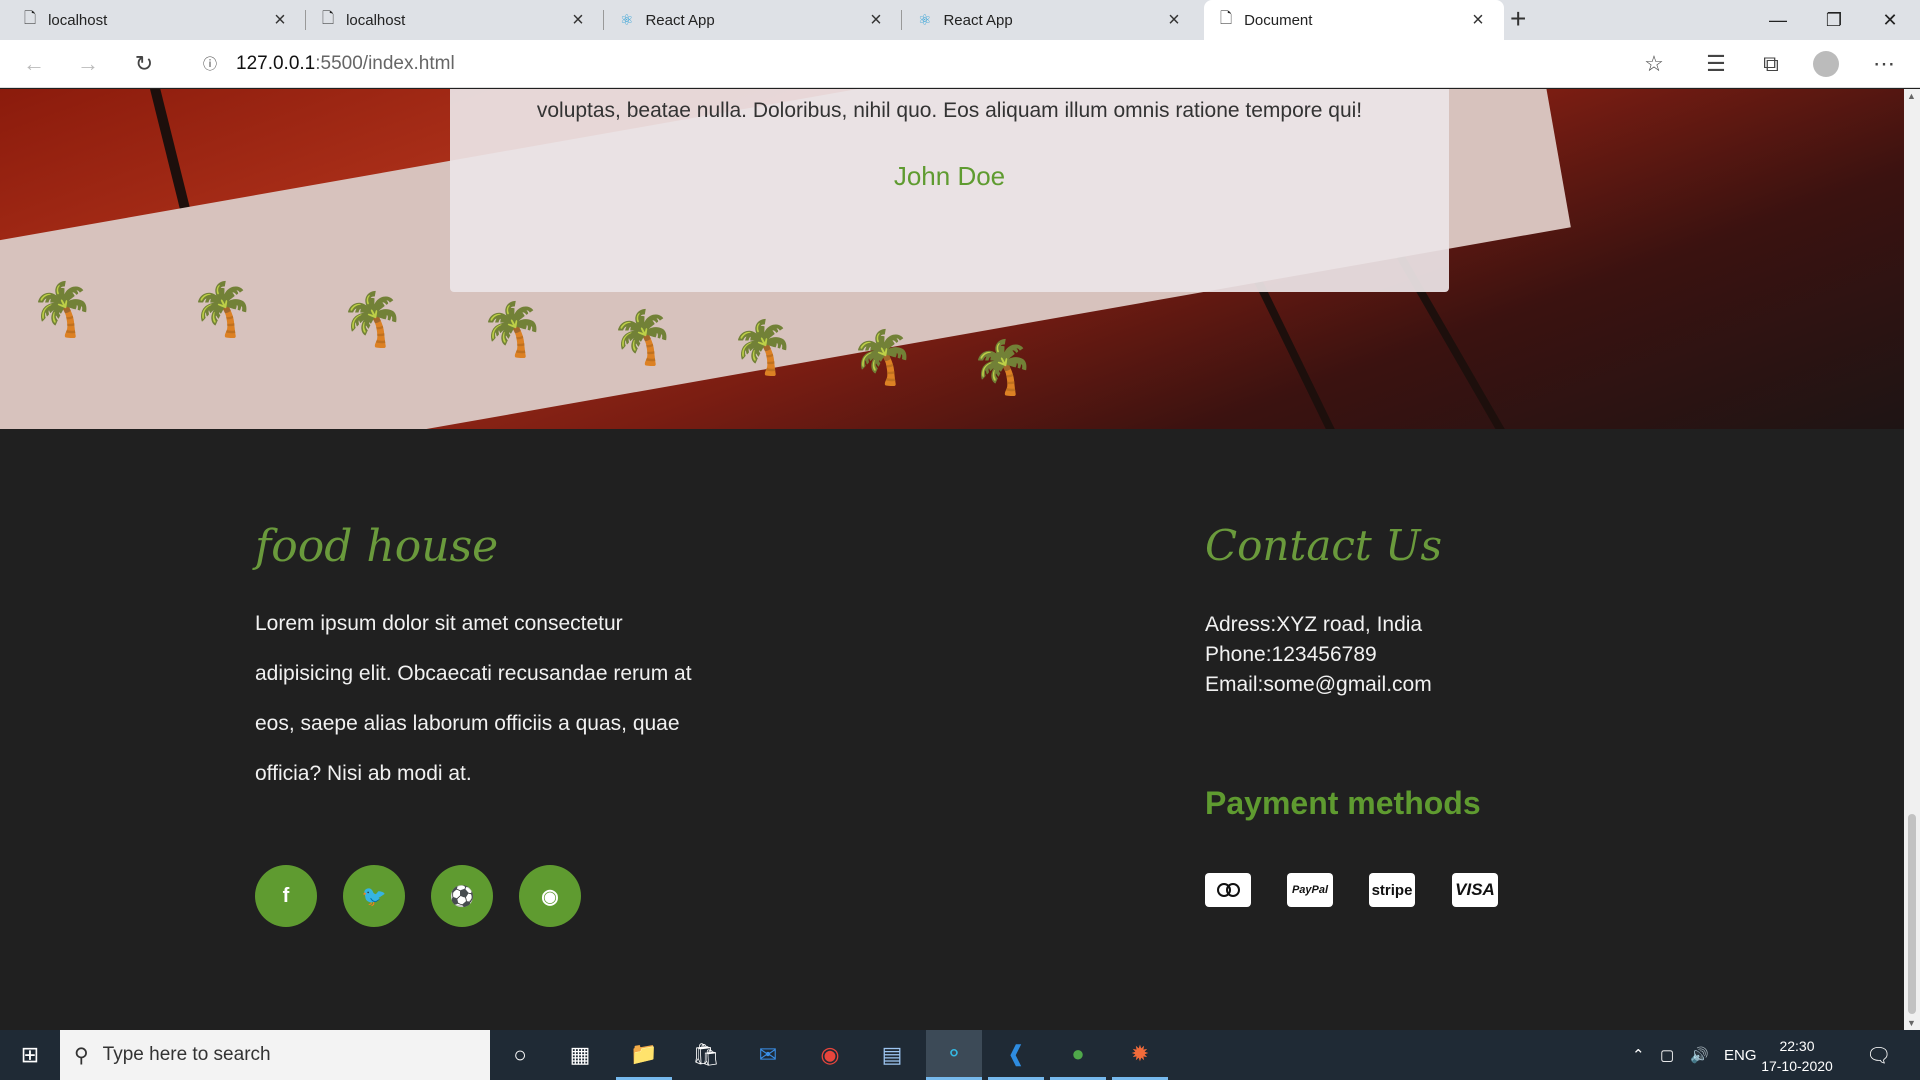  I want to click on cortana-icon: ○, so click(520, 1055).